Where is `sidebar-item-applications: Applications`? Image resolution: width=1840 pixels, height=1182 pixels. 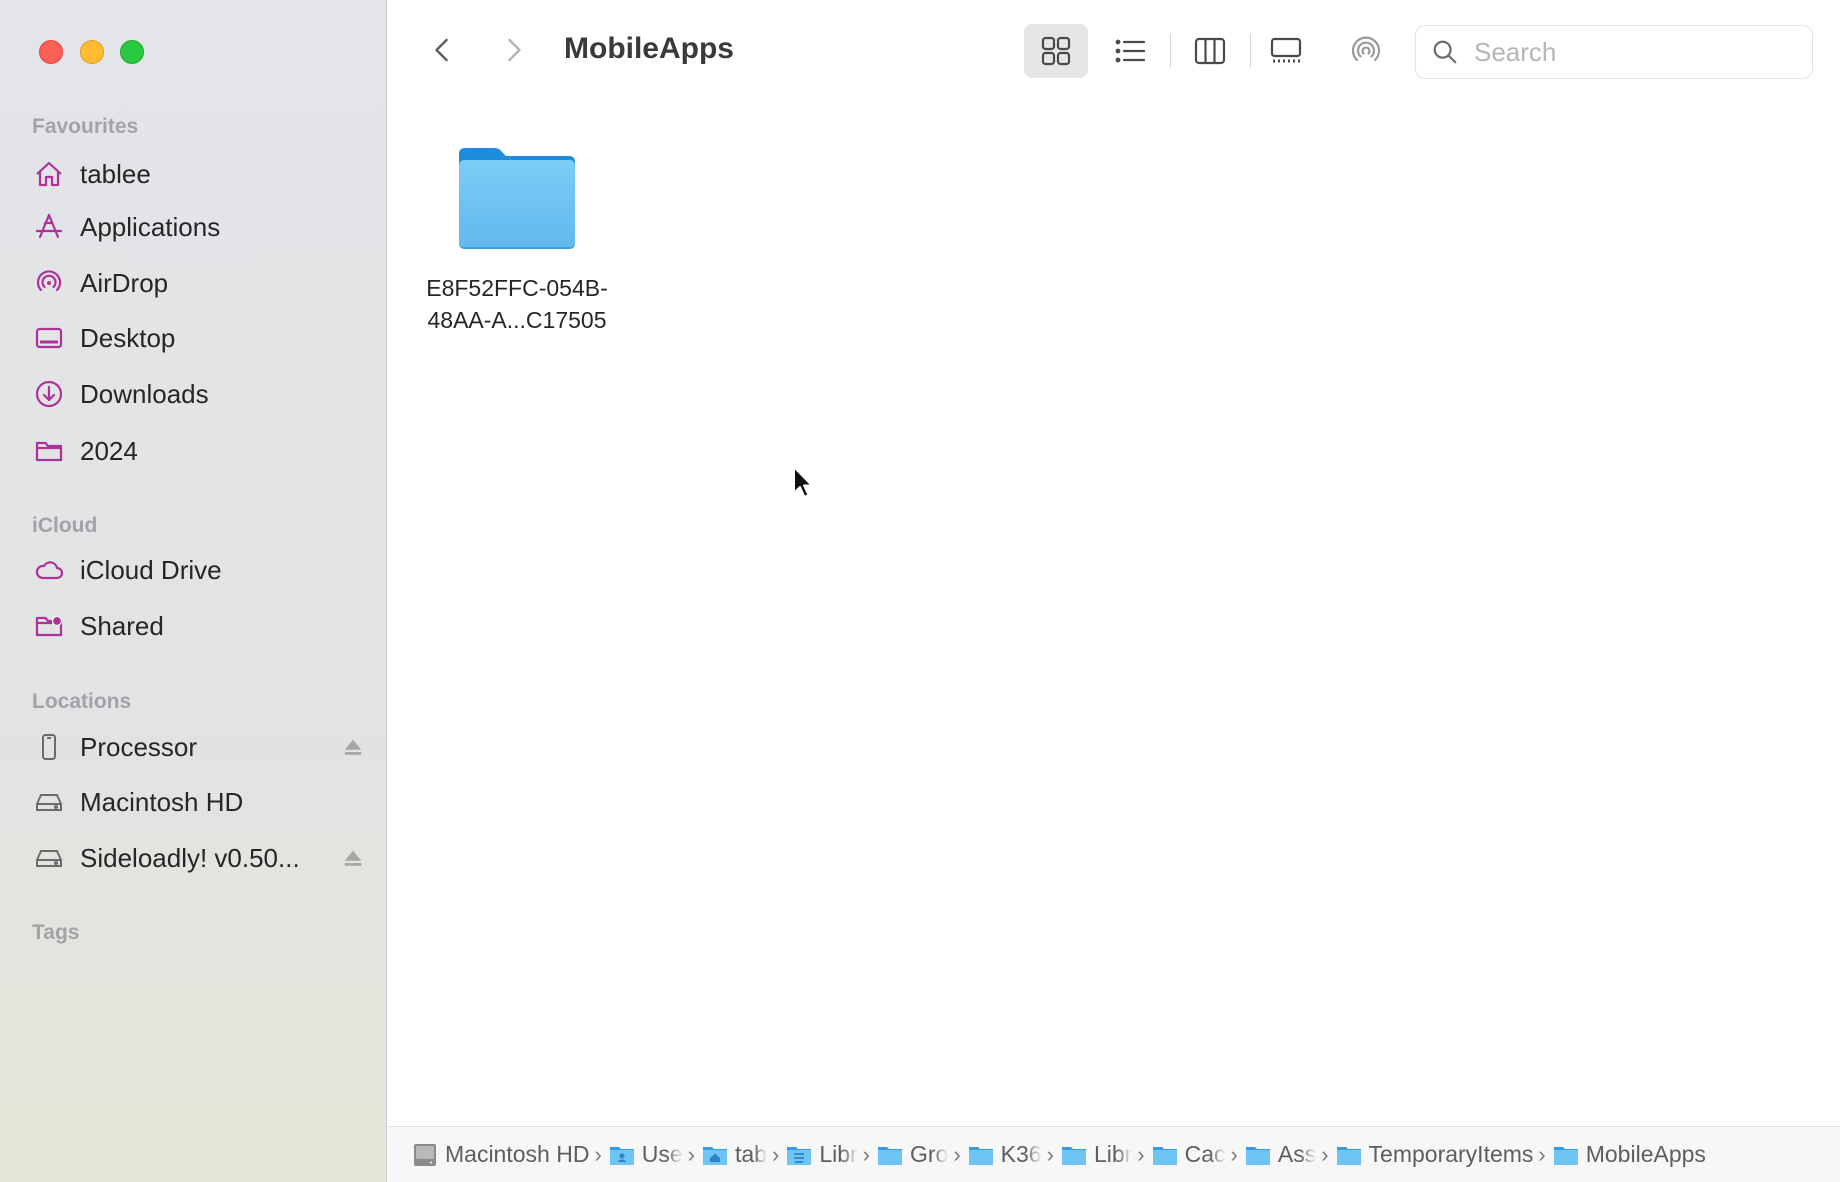
sidebar-item-applications: Applications is located at coordinates (199, 227).